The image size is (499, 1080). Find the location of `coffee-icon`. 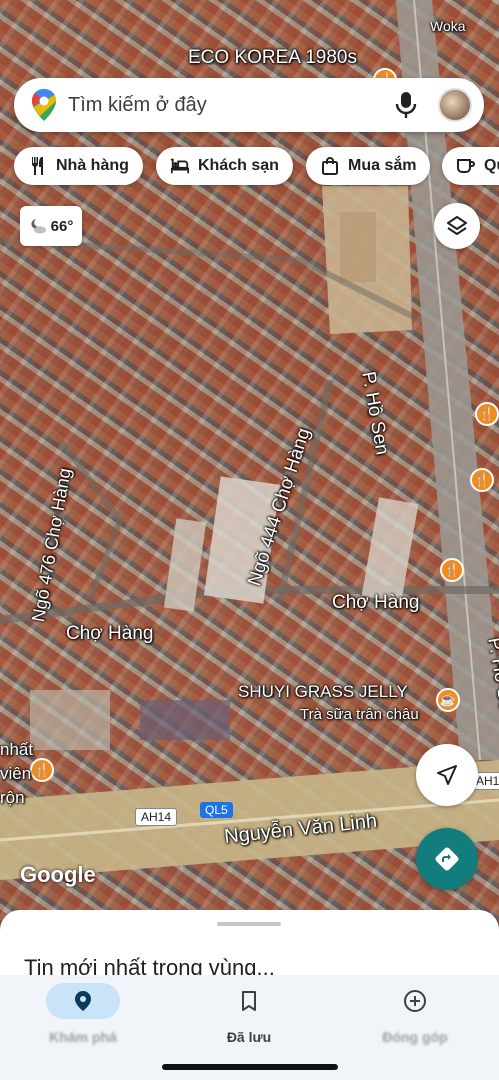

coffee-icon is located at coordinates (466, 166).